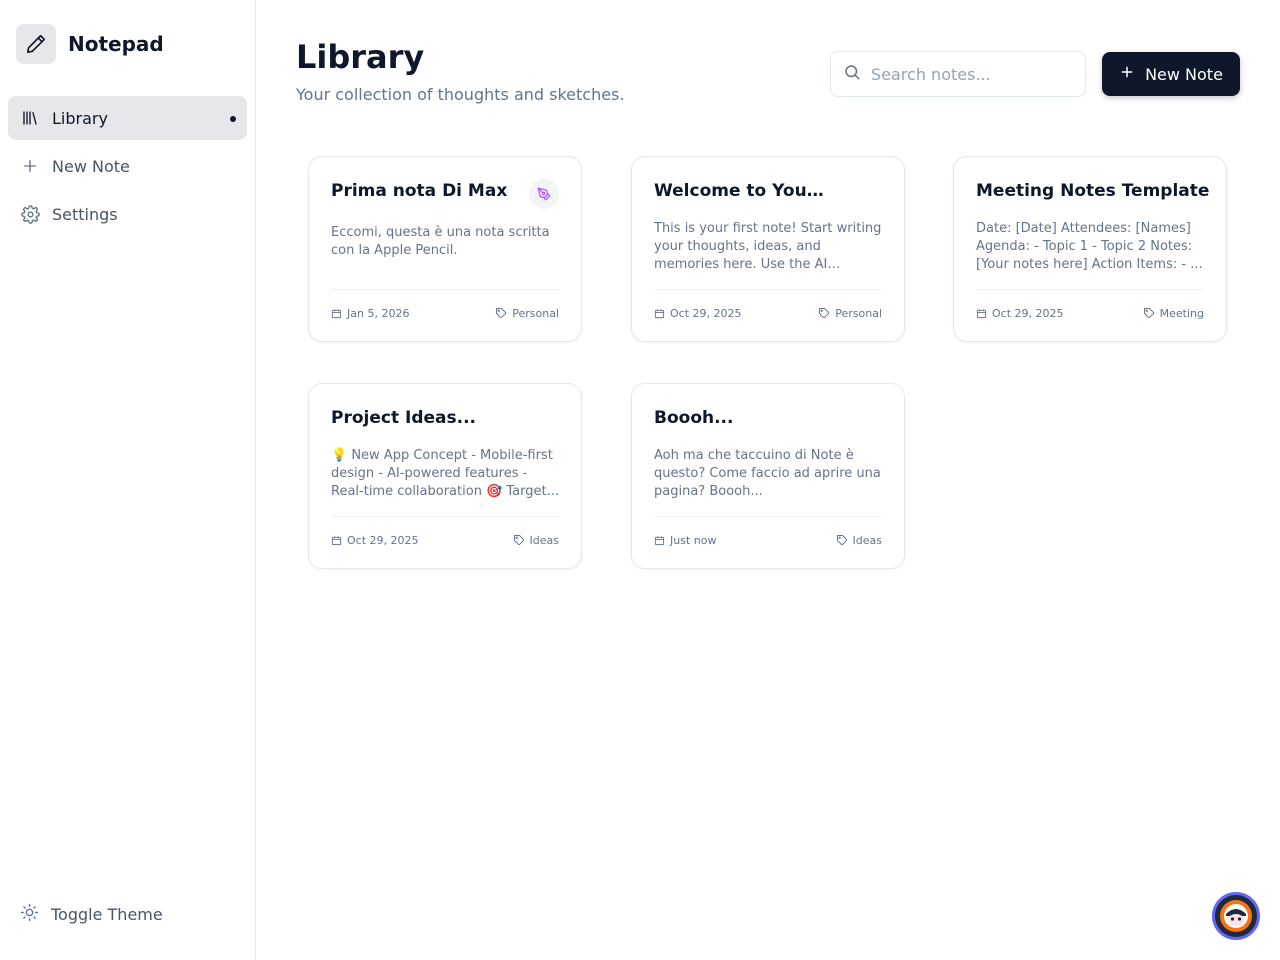 The width and height of the screenshot is (1280, 960). I want to click on search-icon, so click(852, 74).